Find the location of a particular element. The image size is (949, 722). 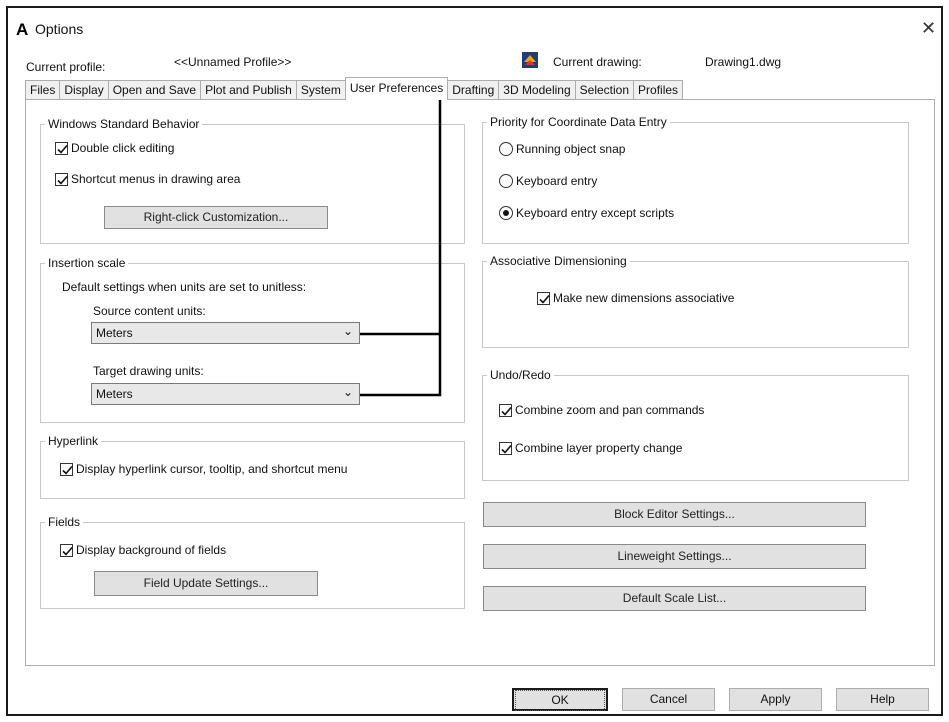

group-title: Insertion scale is located at coordinates (87, 263).